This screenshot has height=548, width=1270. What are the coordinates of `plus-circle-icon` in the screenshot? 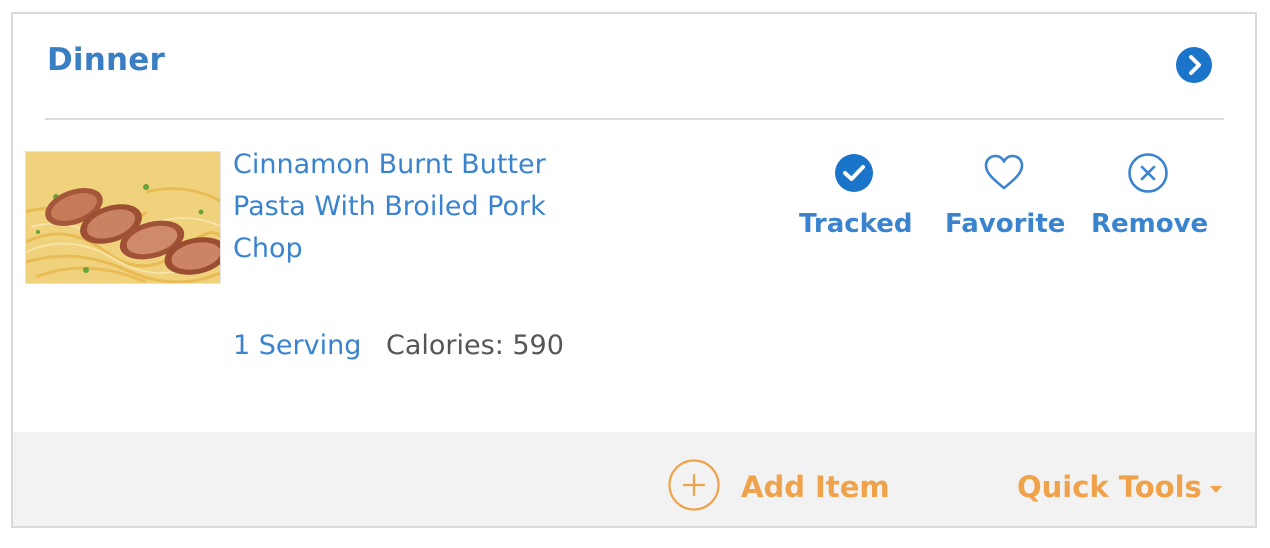 It's located at (694, 485).